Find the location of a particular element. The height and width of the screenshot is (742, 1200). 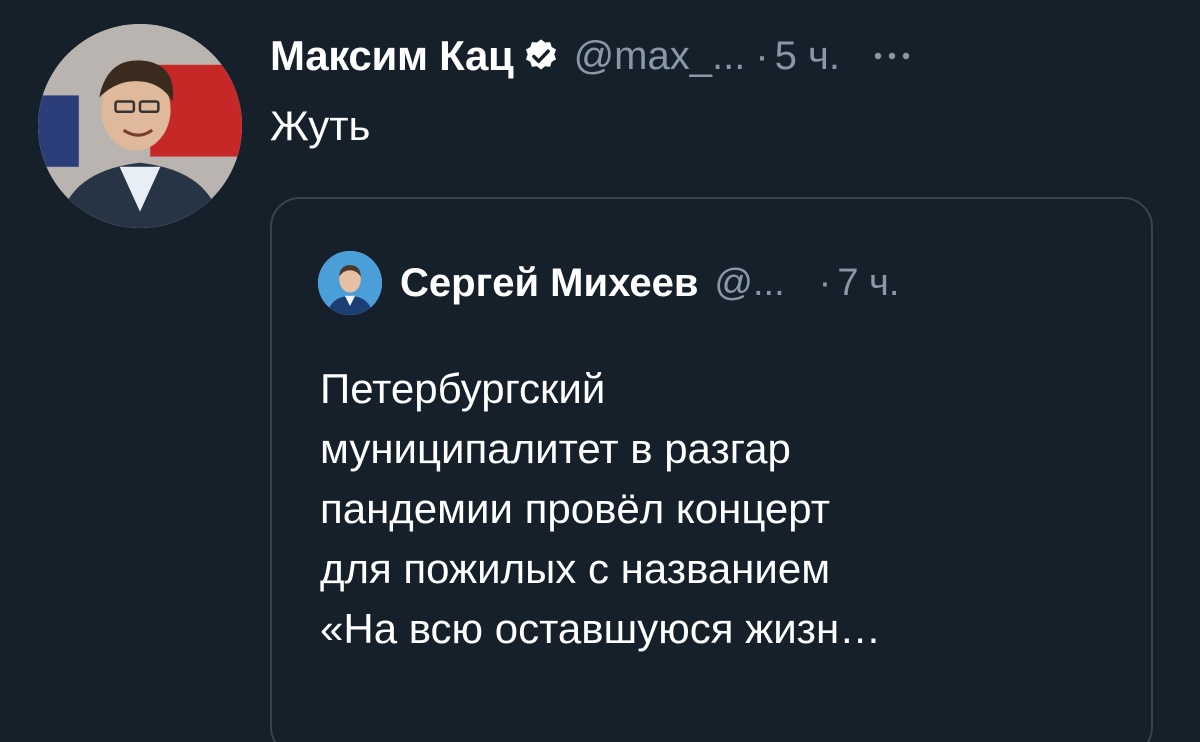

author-avatar-image is located at coordinates (140, 126).